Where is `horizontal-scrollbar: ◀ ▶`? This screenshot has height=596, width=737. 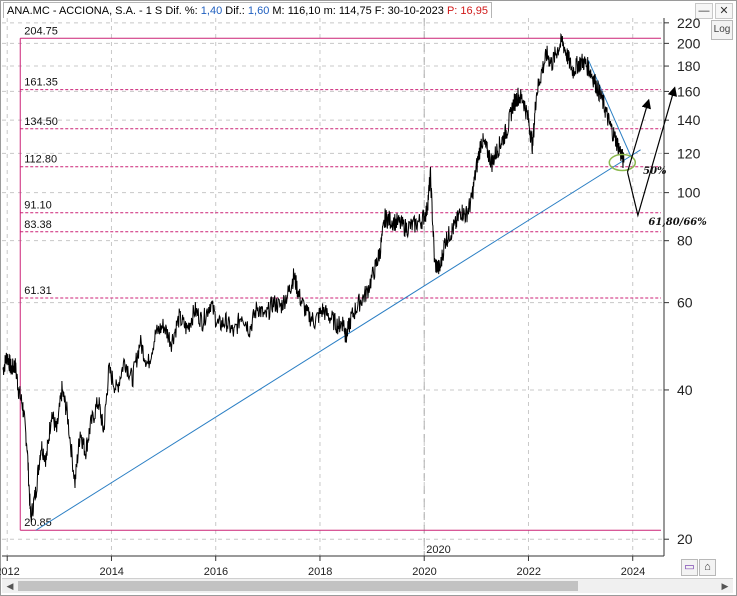
horizontal-scrollbar: ◀ ▶ is located at coordinates (367, 585).